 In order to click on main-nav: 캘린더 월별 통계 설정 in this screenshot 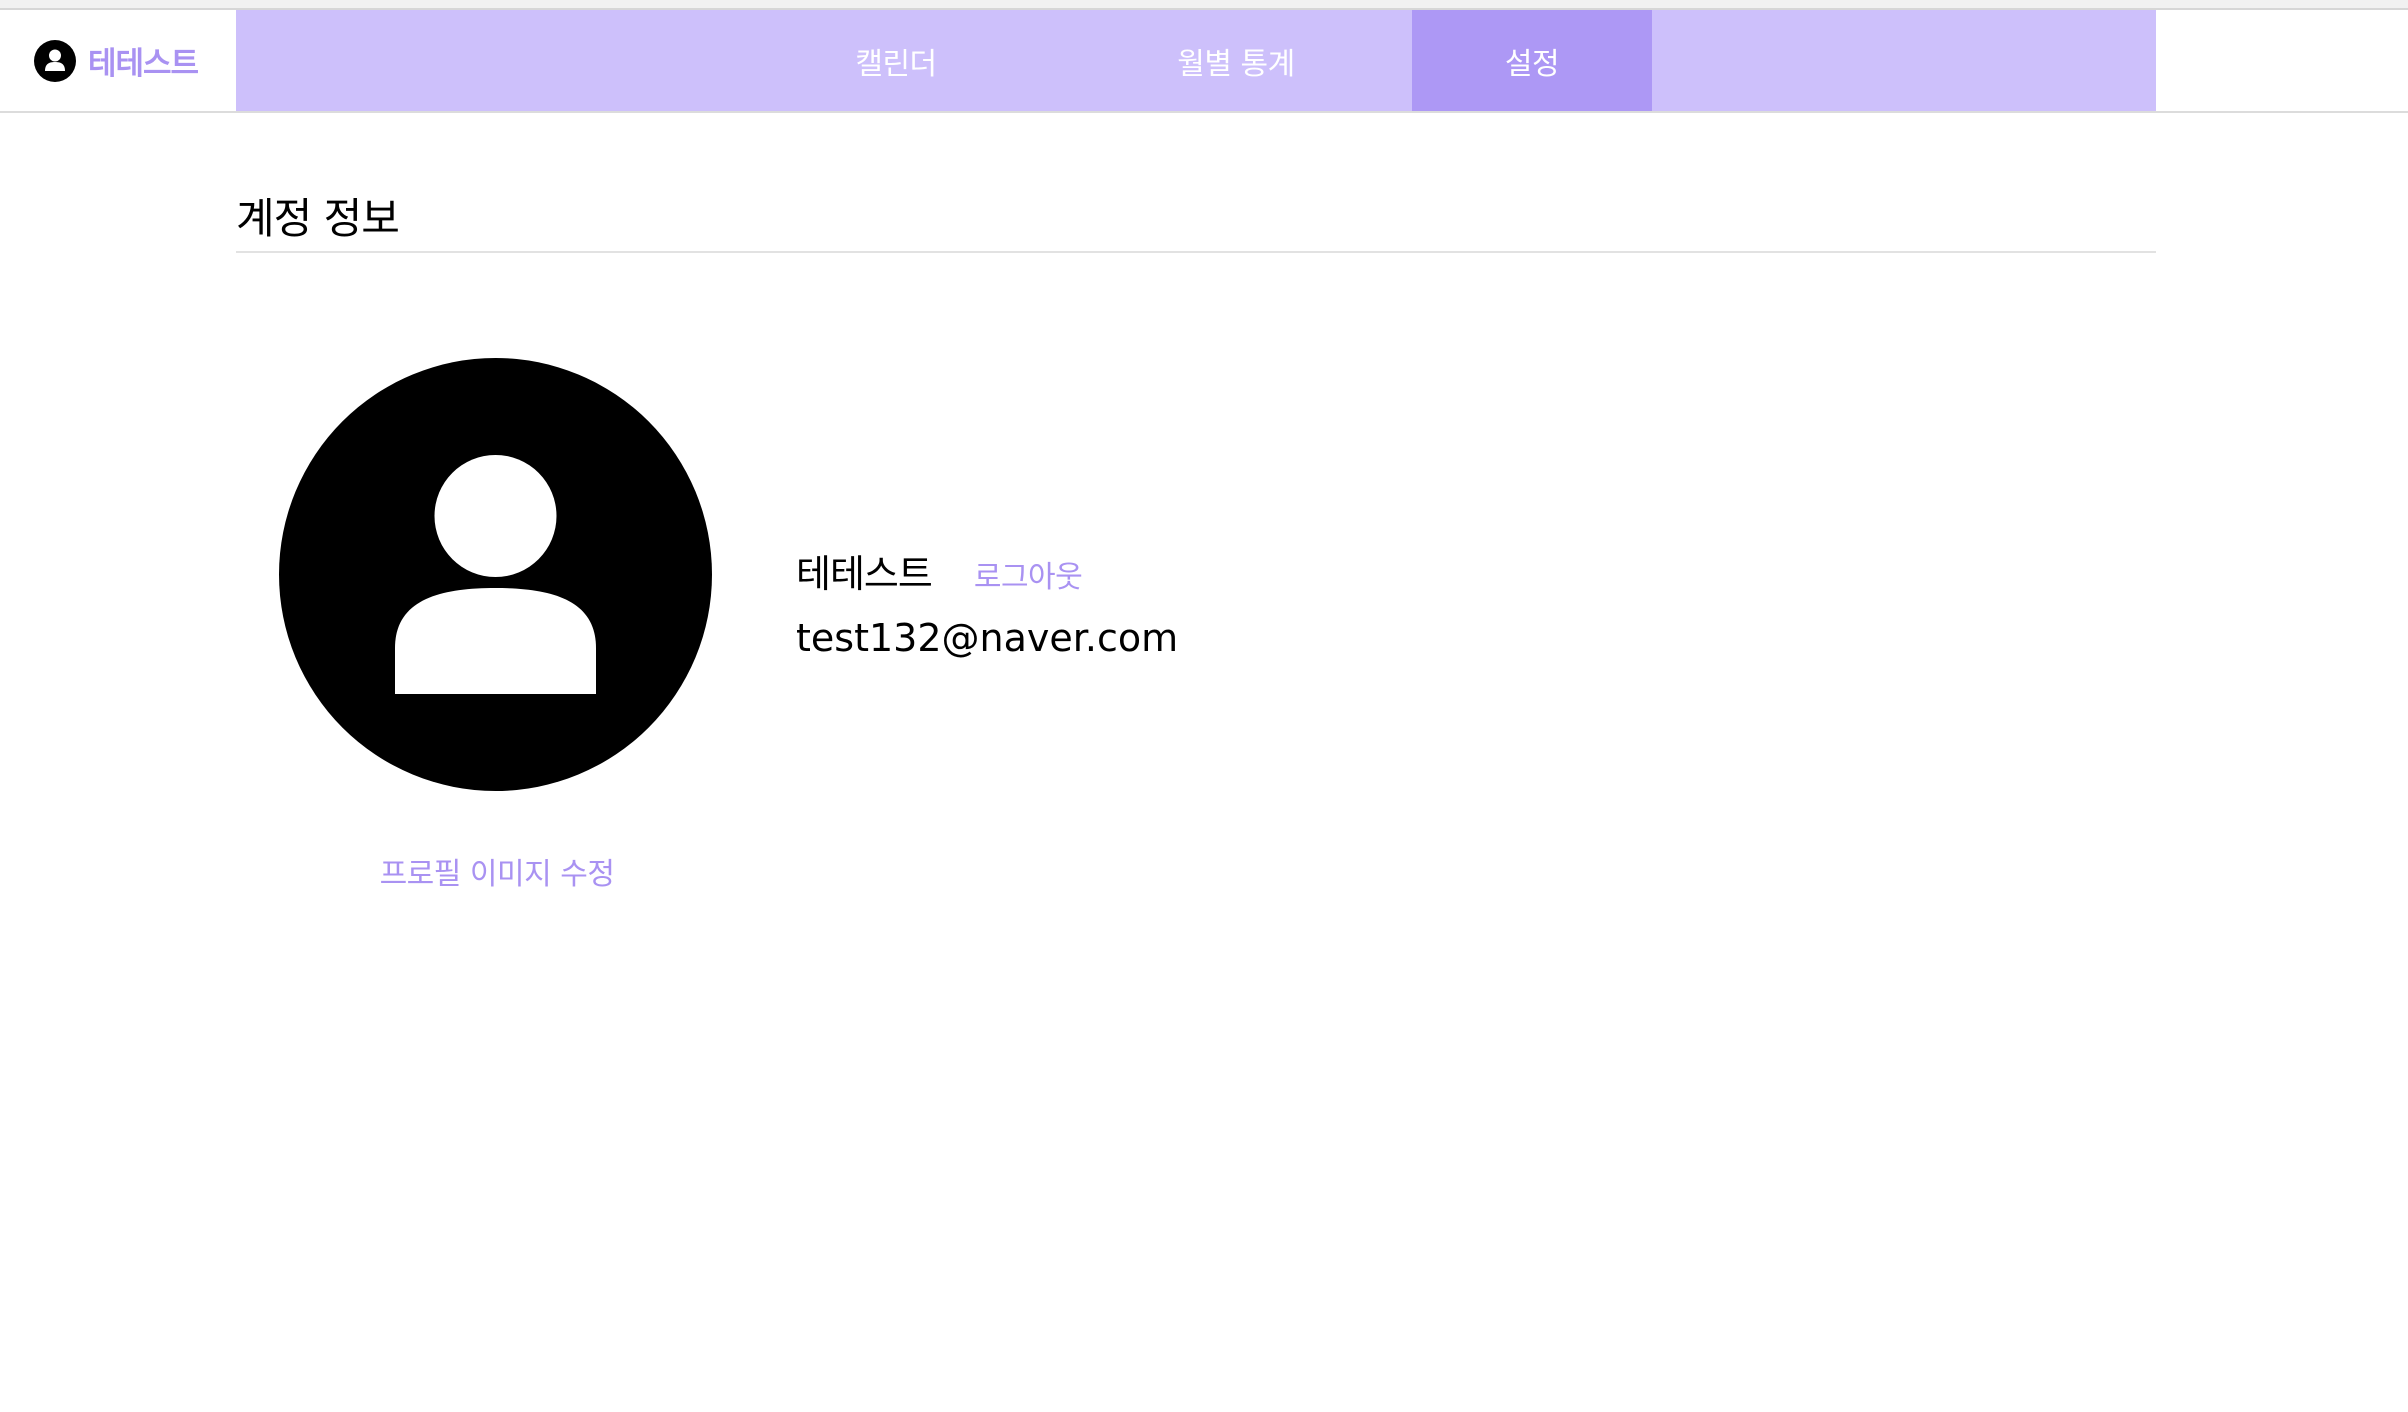, I will do `click(1196, 60)`.